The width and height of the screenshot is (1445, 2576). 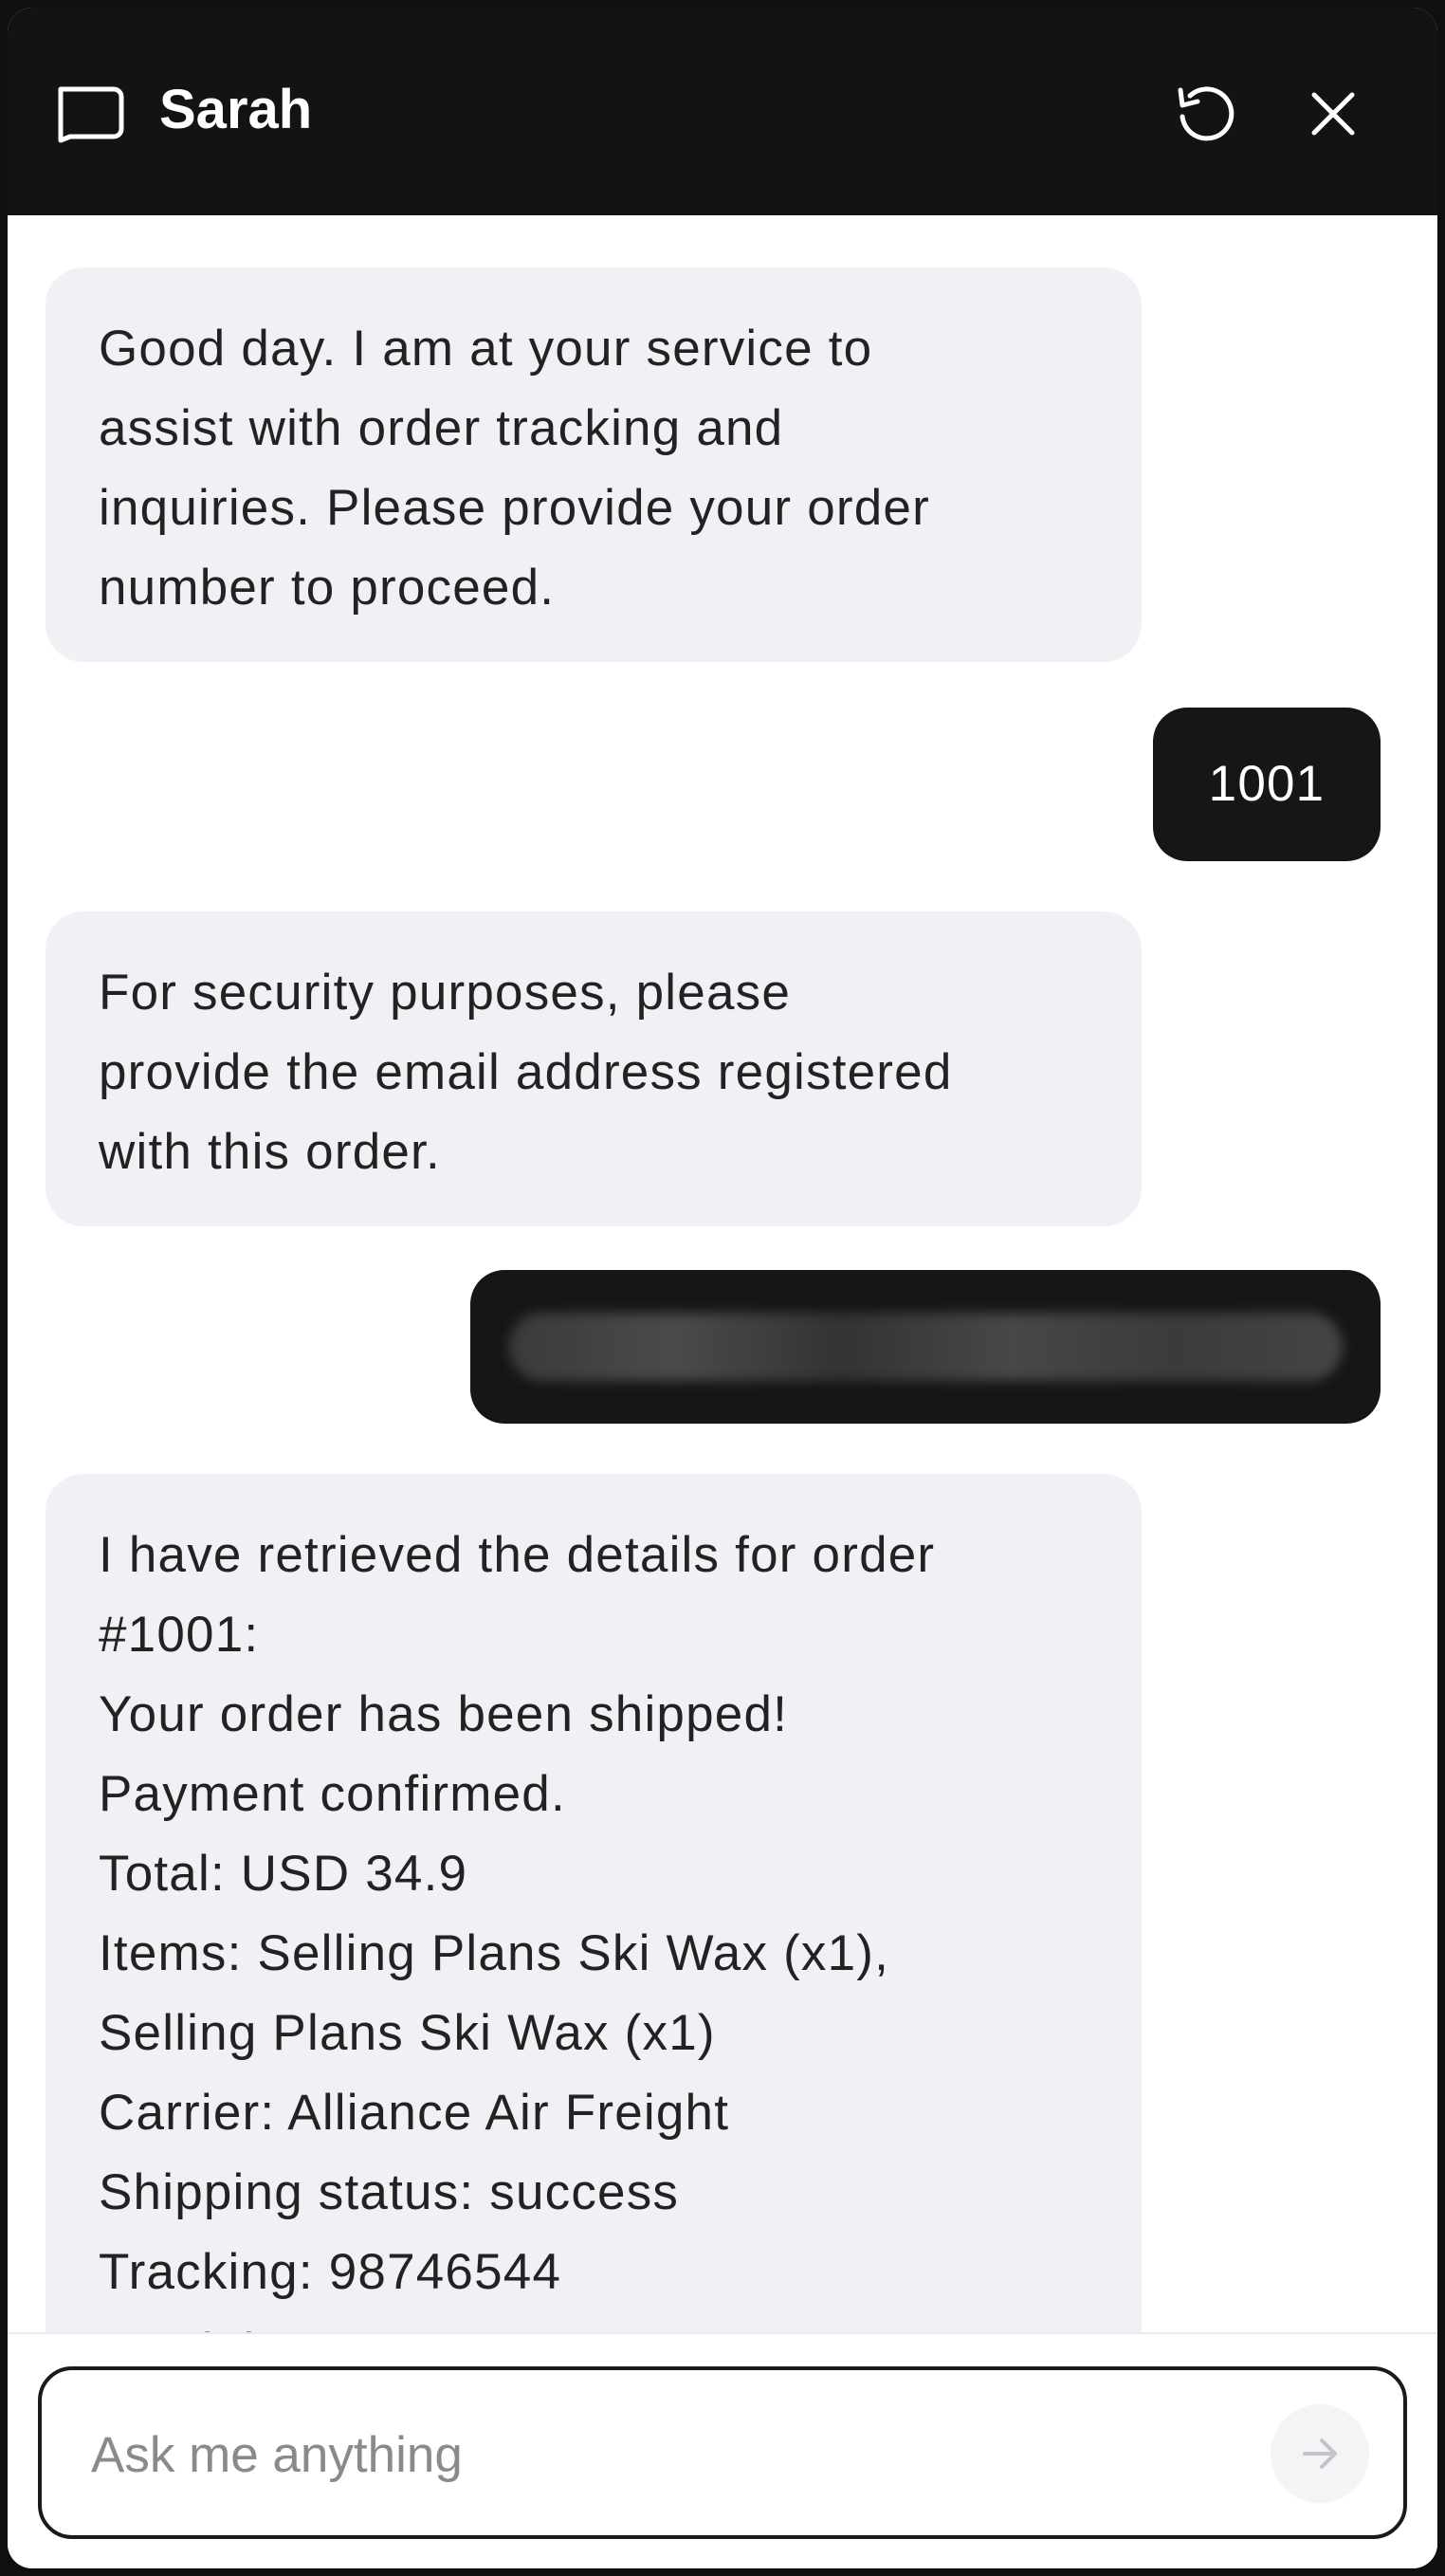 What do you see at coordinates (91, 114) in the screenshot?
I see `chat-bubble-icon` at bounding box center [91, 114].